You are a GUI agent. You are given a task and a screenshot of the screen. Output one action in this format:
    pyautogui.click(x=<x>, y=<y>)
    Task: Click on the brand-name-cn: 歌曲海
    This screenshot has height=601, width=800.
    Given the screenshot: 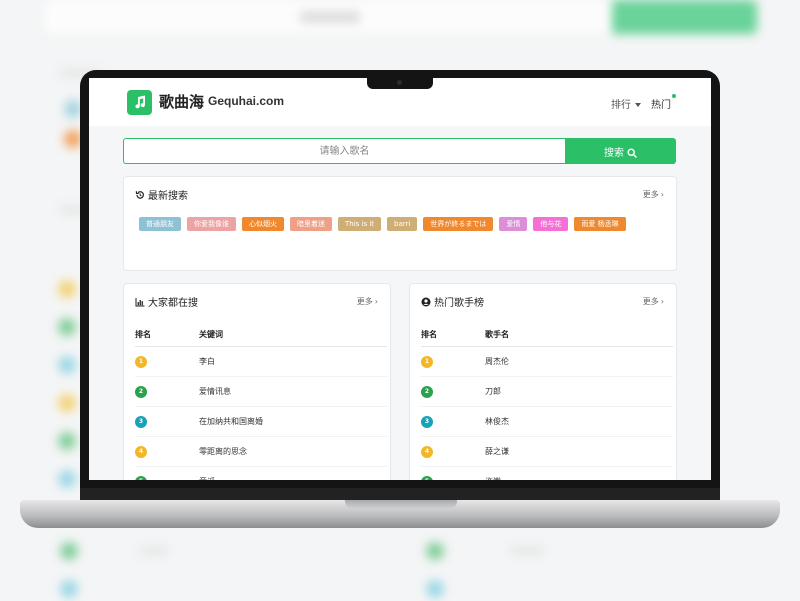 What is the action you would take?
    pyautogui.click(x=181, y=101)
    